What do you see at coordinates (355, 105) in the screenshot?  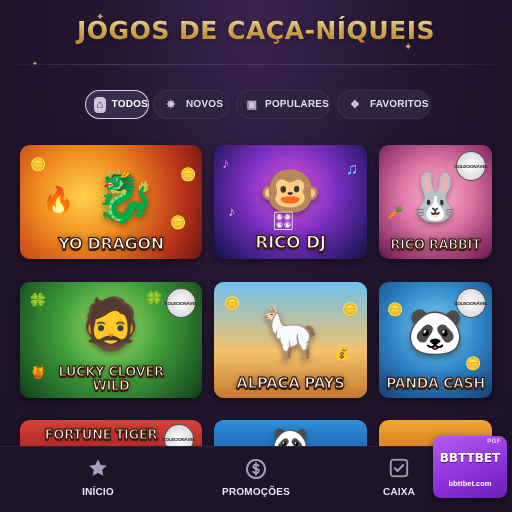 I see `favorites-icon: ❖` at bounding box center [355, 105].